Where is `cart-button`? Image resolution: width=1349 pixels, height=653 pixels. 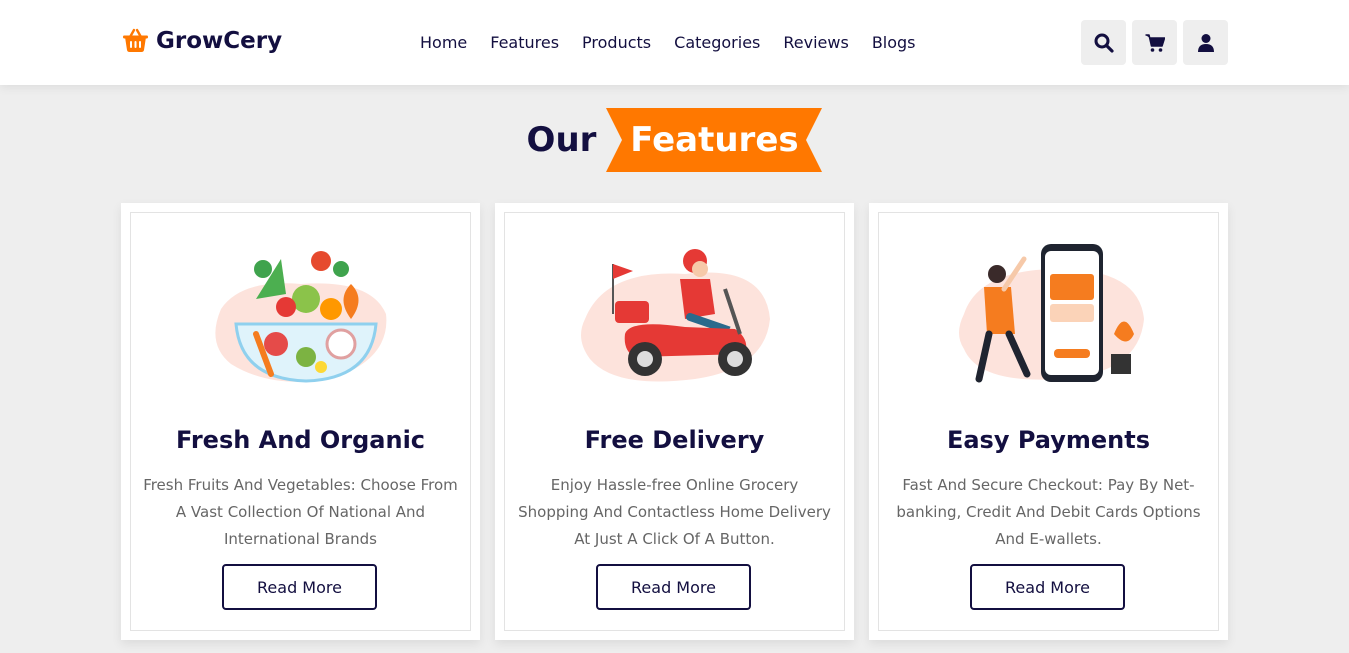
cart-button is located at coordinates (1154, 42).